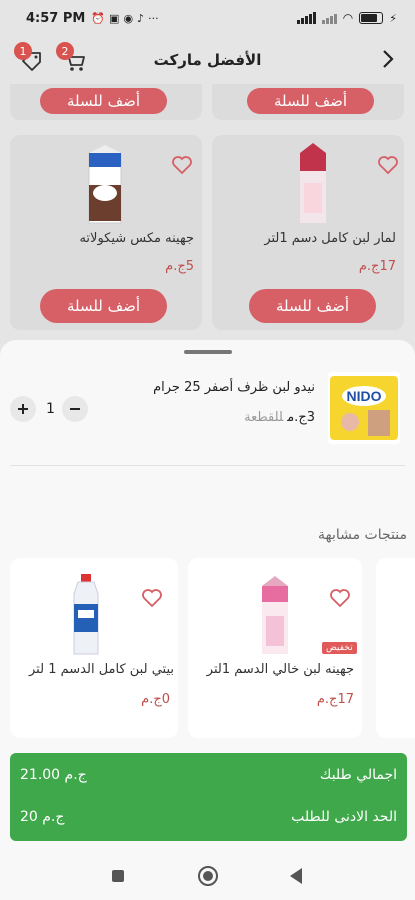 Image resolution: width=415 pixels, height=900 pixels. What do you see at coordinates (280, 669) in the screenshot?
I see `product-name: جهينه لبن خالي الدسم 1لتر` at bounding box center [280, 669].